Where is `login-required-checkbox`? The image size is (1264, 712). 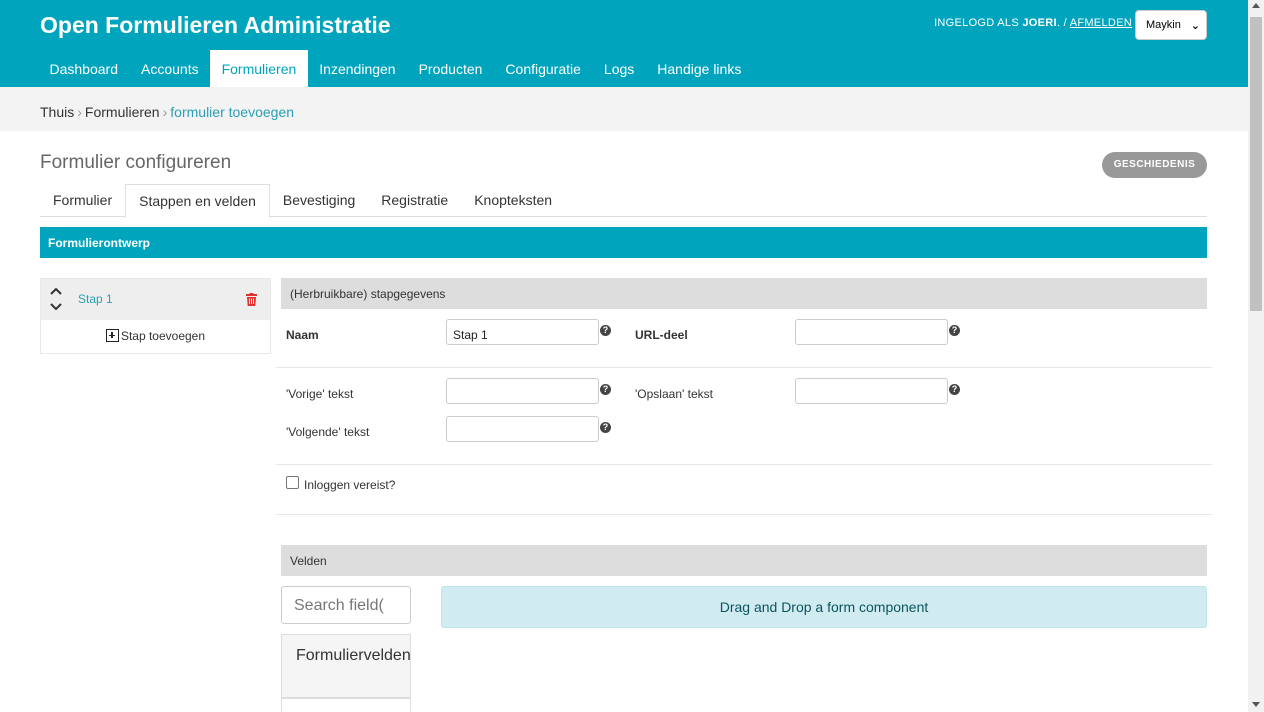
login-required-checkbox is located at coordinates (292, 482).